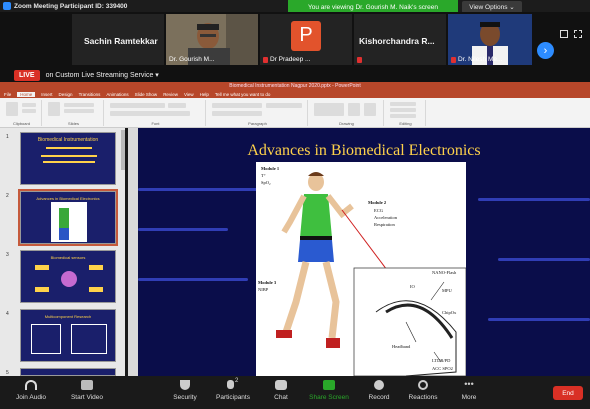 The image size is (590, 409). Describe the element at coordinates (79, 105) in the screenshot. I see `layout-button` at that location.